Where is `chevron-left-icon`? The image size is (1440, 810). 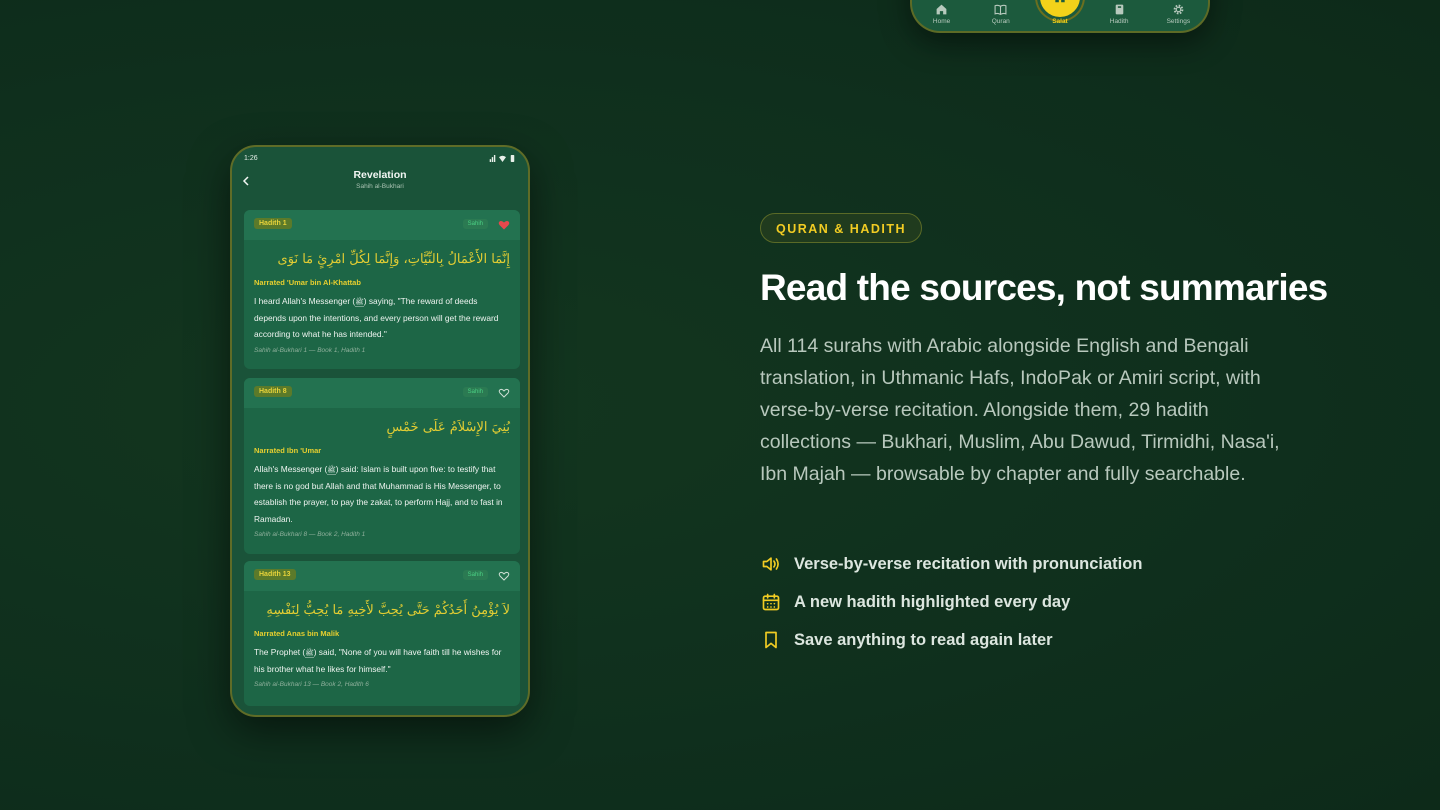 chevron-left-icon is located at coordinates (245, 181).